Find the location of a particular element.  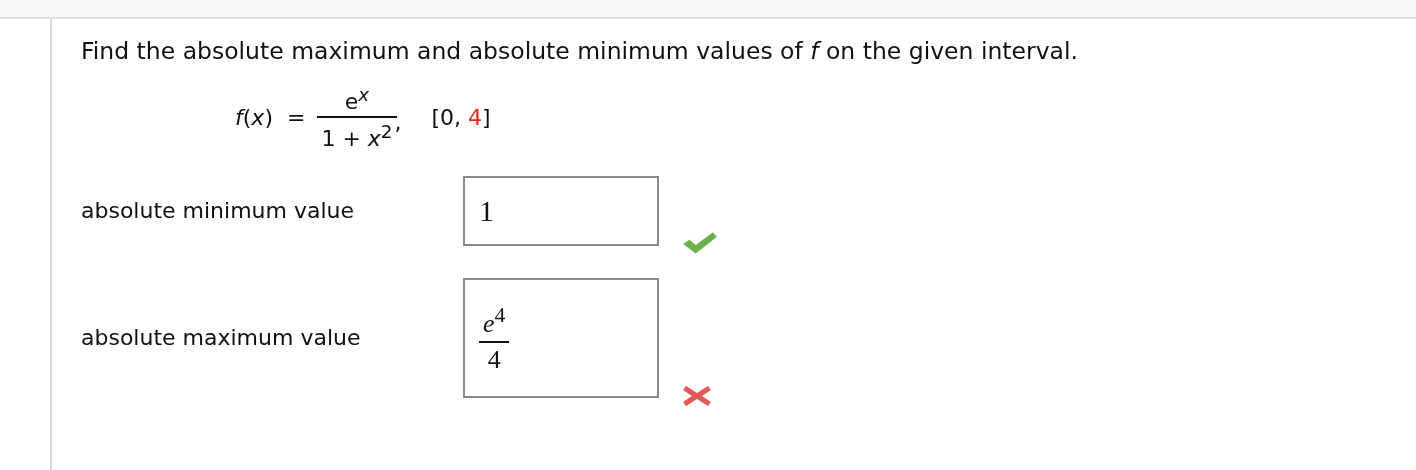

fraction-denominator: 1 + x$^{2}$ is located at coordinates (357, 137).